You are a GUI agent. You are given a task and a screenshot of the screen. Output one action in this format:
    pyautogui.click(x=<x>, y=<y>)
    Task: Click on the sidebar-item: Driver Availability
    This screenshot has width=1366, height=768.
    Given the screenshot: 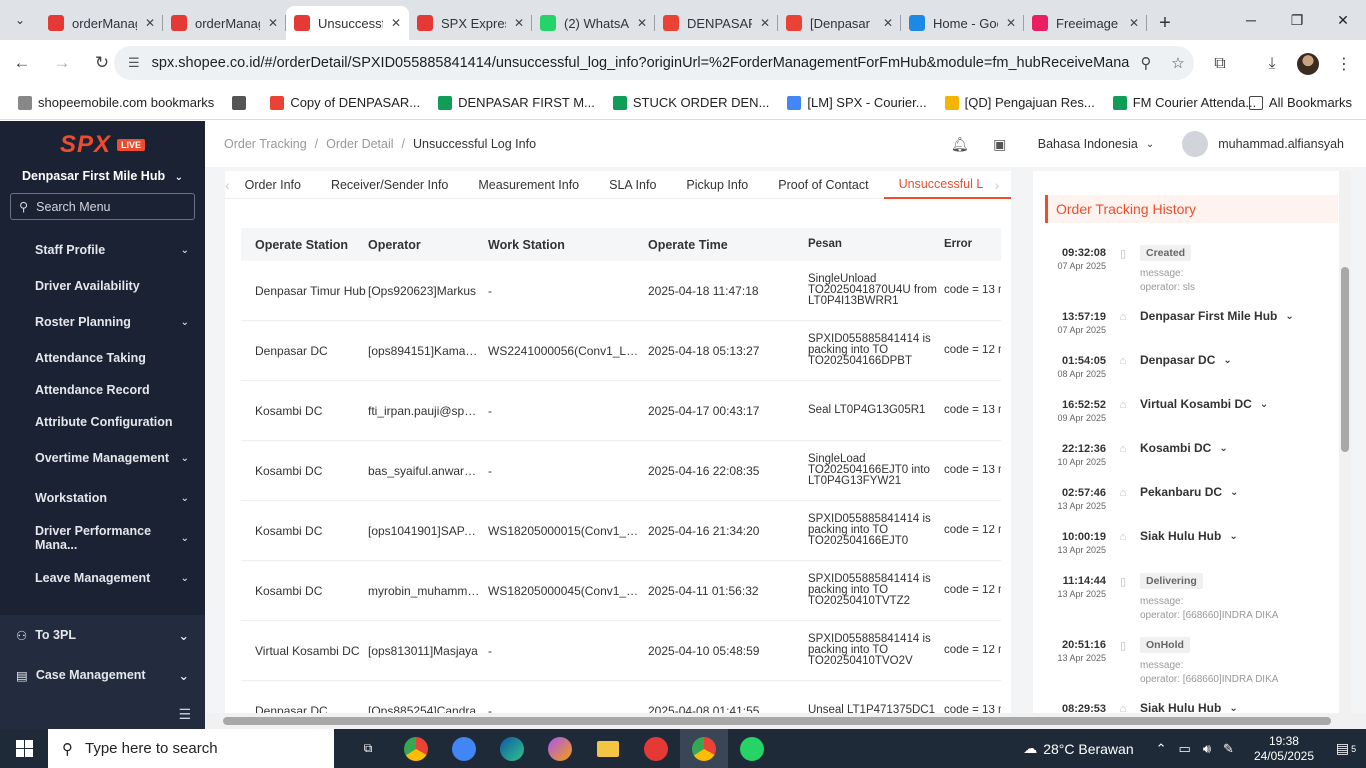 What is the action you would take?
    pyautogui.click(x=102, y=286)
    